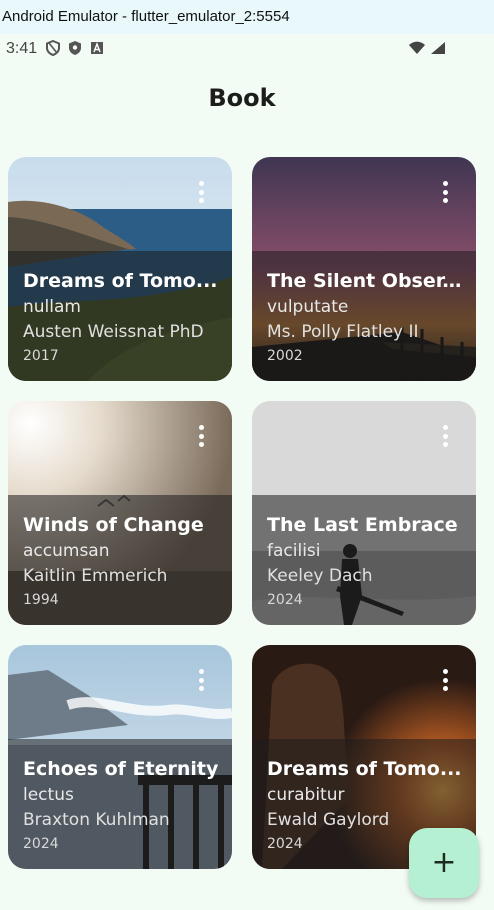  What do you see at coordinates (308, 307) in the screenshot?
I see `book-subtitle: vulputate` at bounding box center [308, 307].